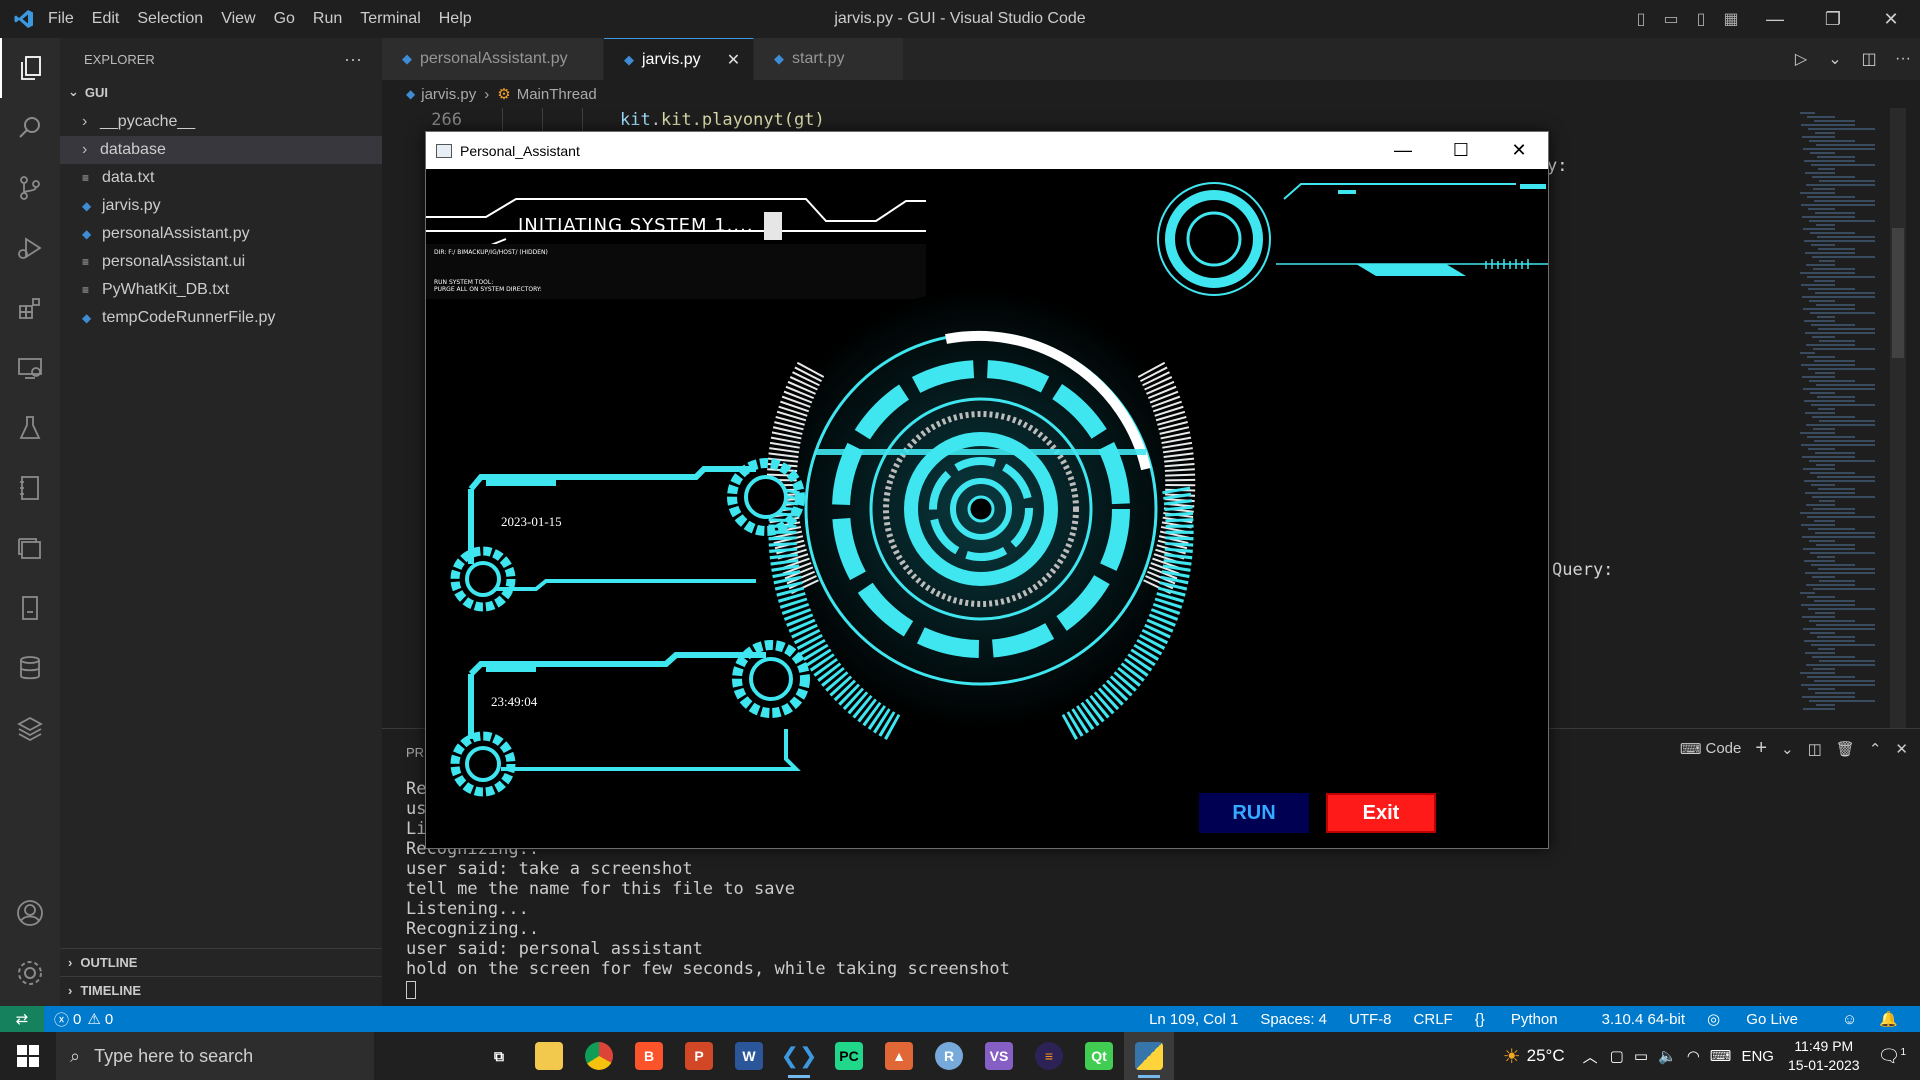 This screenshot has width=1920, height=1080. Describe the element at coordinates (1701, 19) in the screenshot. I see `toggle-secondary-sidebar-icon: ▯` at that location.